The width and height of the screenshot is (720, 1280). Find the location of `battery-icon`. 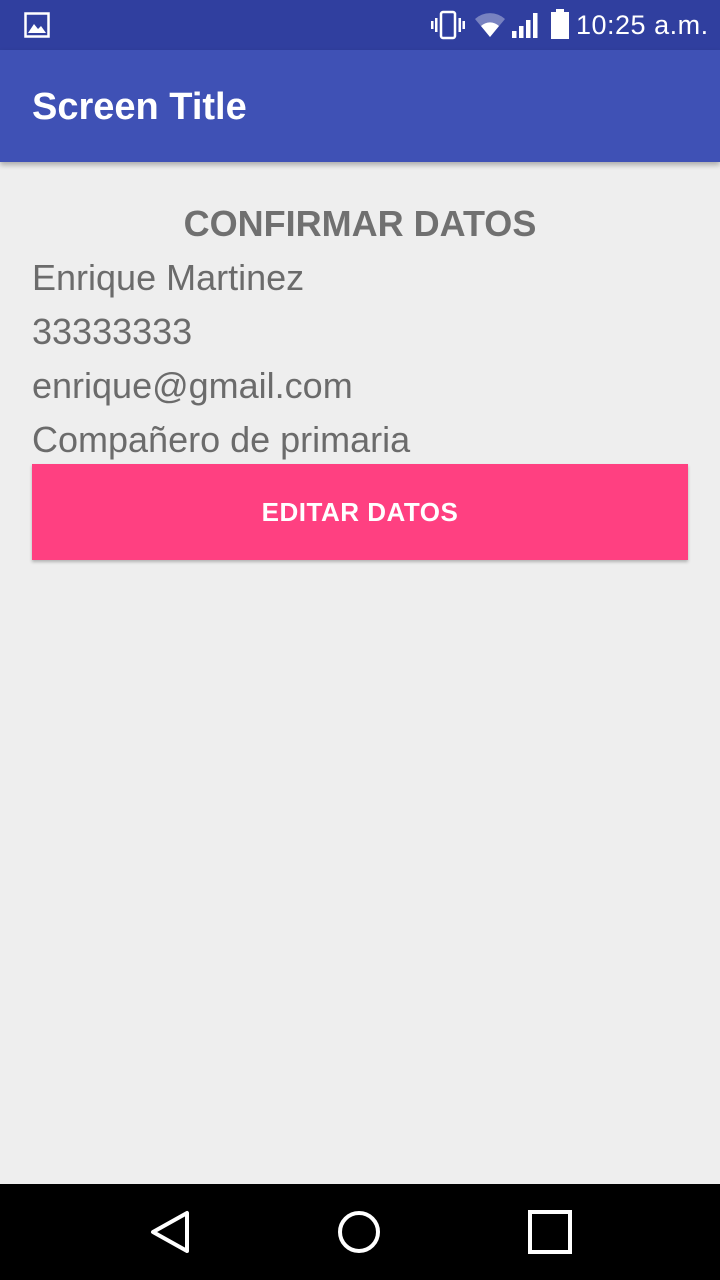

battery-icon is located at coordinates (560, 24).